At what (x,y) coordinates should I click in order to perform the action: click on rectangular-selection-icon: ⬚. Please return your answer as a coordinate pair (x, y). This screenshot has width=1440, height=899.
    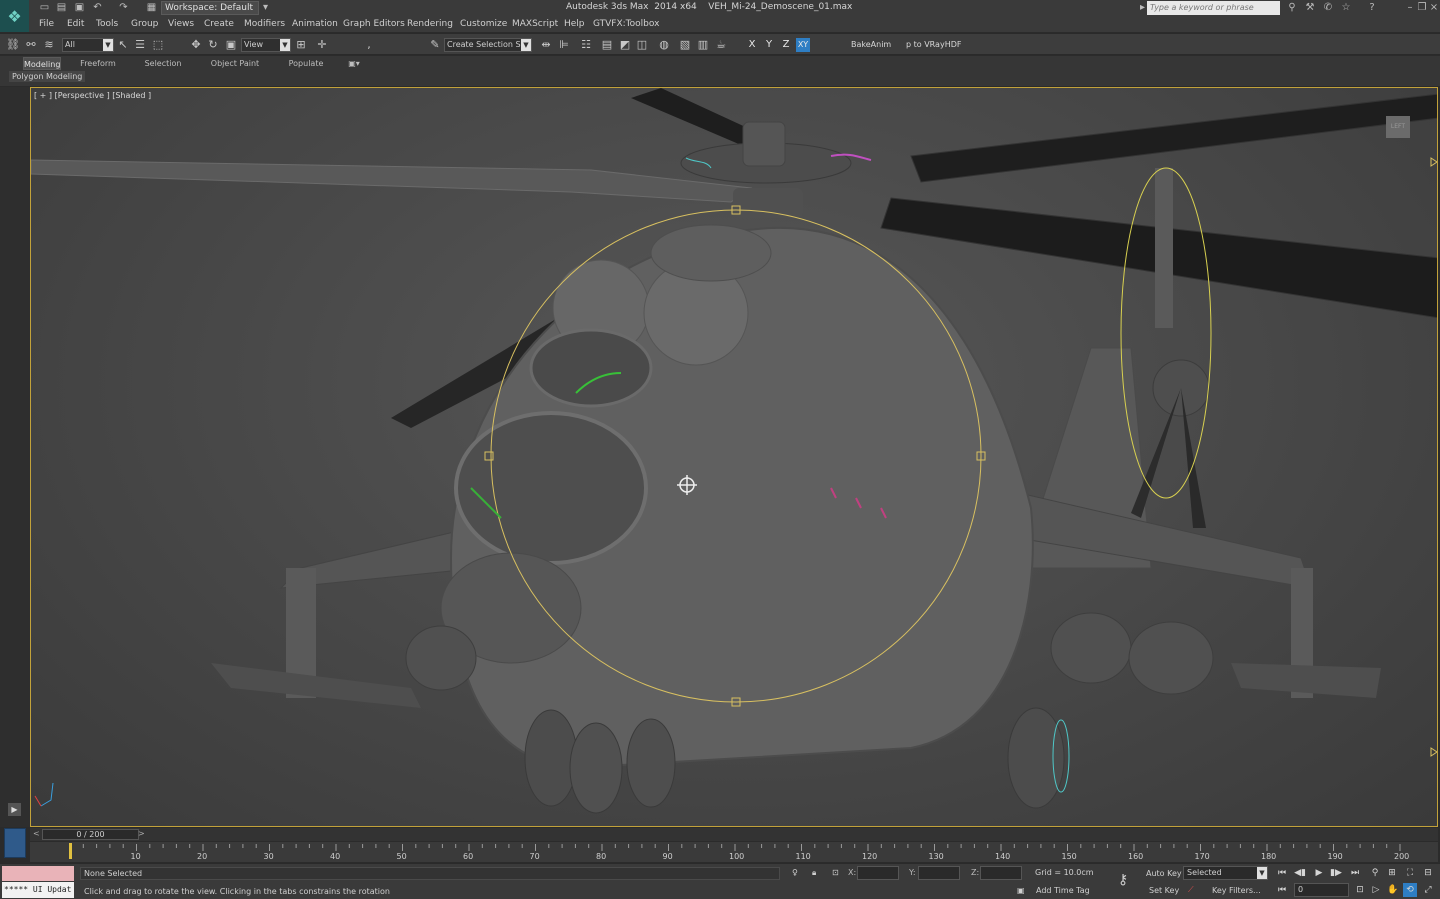
    Looking at the image, I should click on (158, 45).